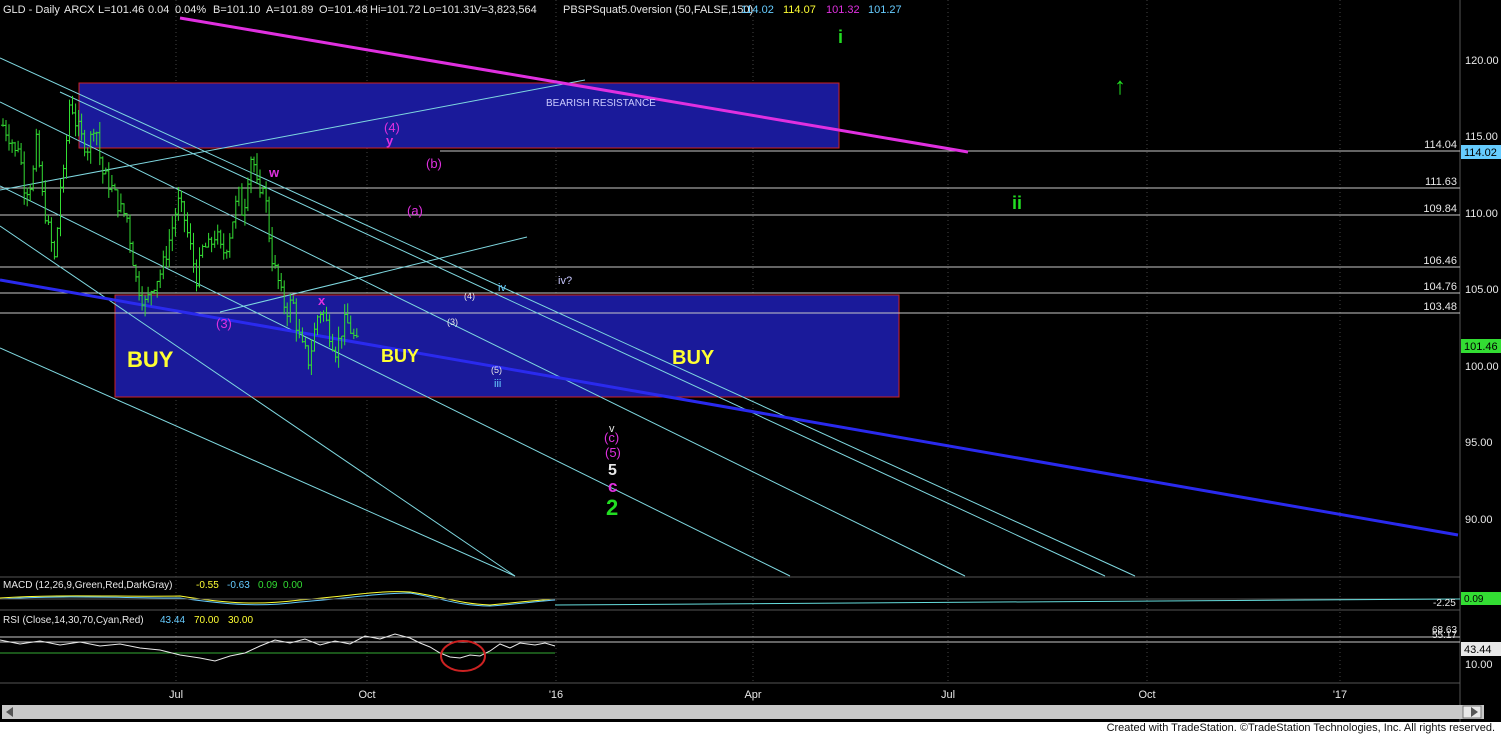 The height and width of the screenshot is (736, 1501). Describe the element at coordinates (612, 486) in the screenshot. I see `wave-label-c: c` at that location.